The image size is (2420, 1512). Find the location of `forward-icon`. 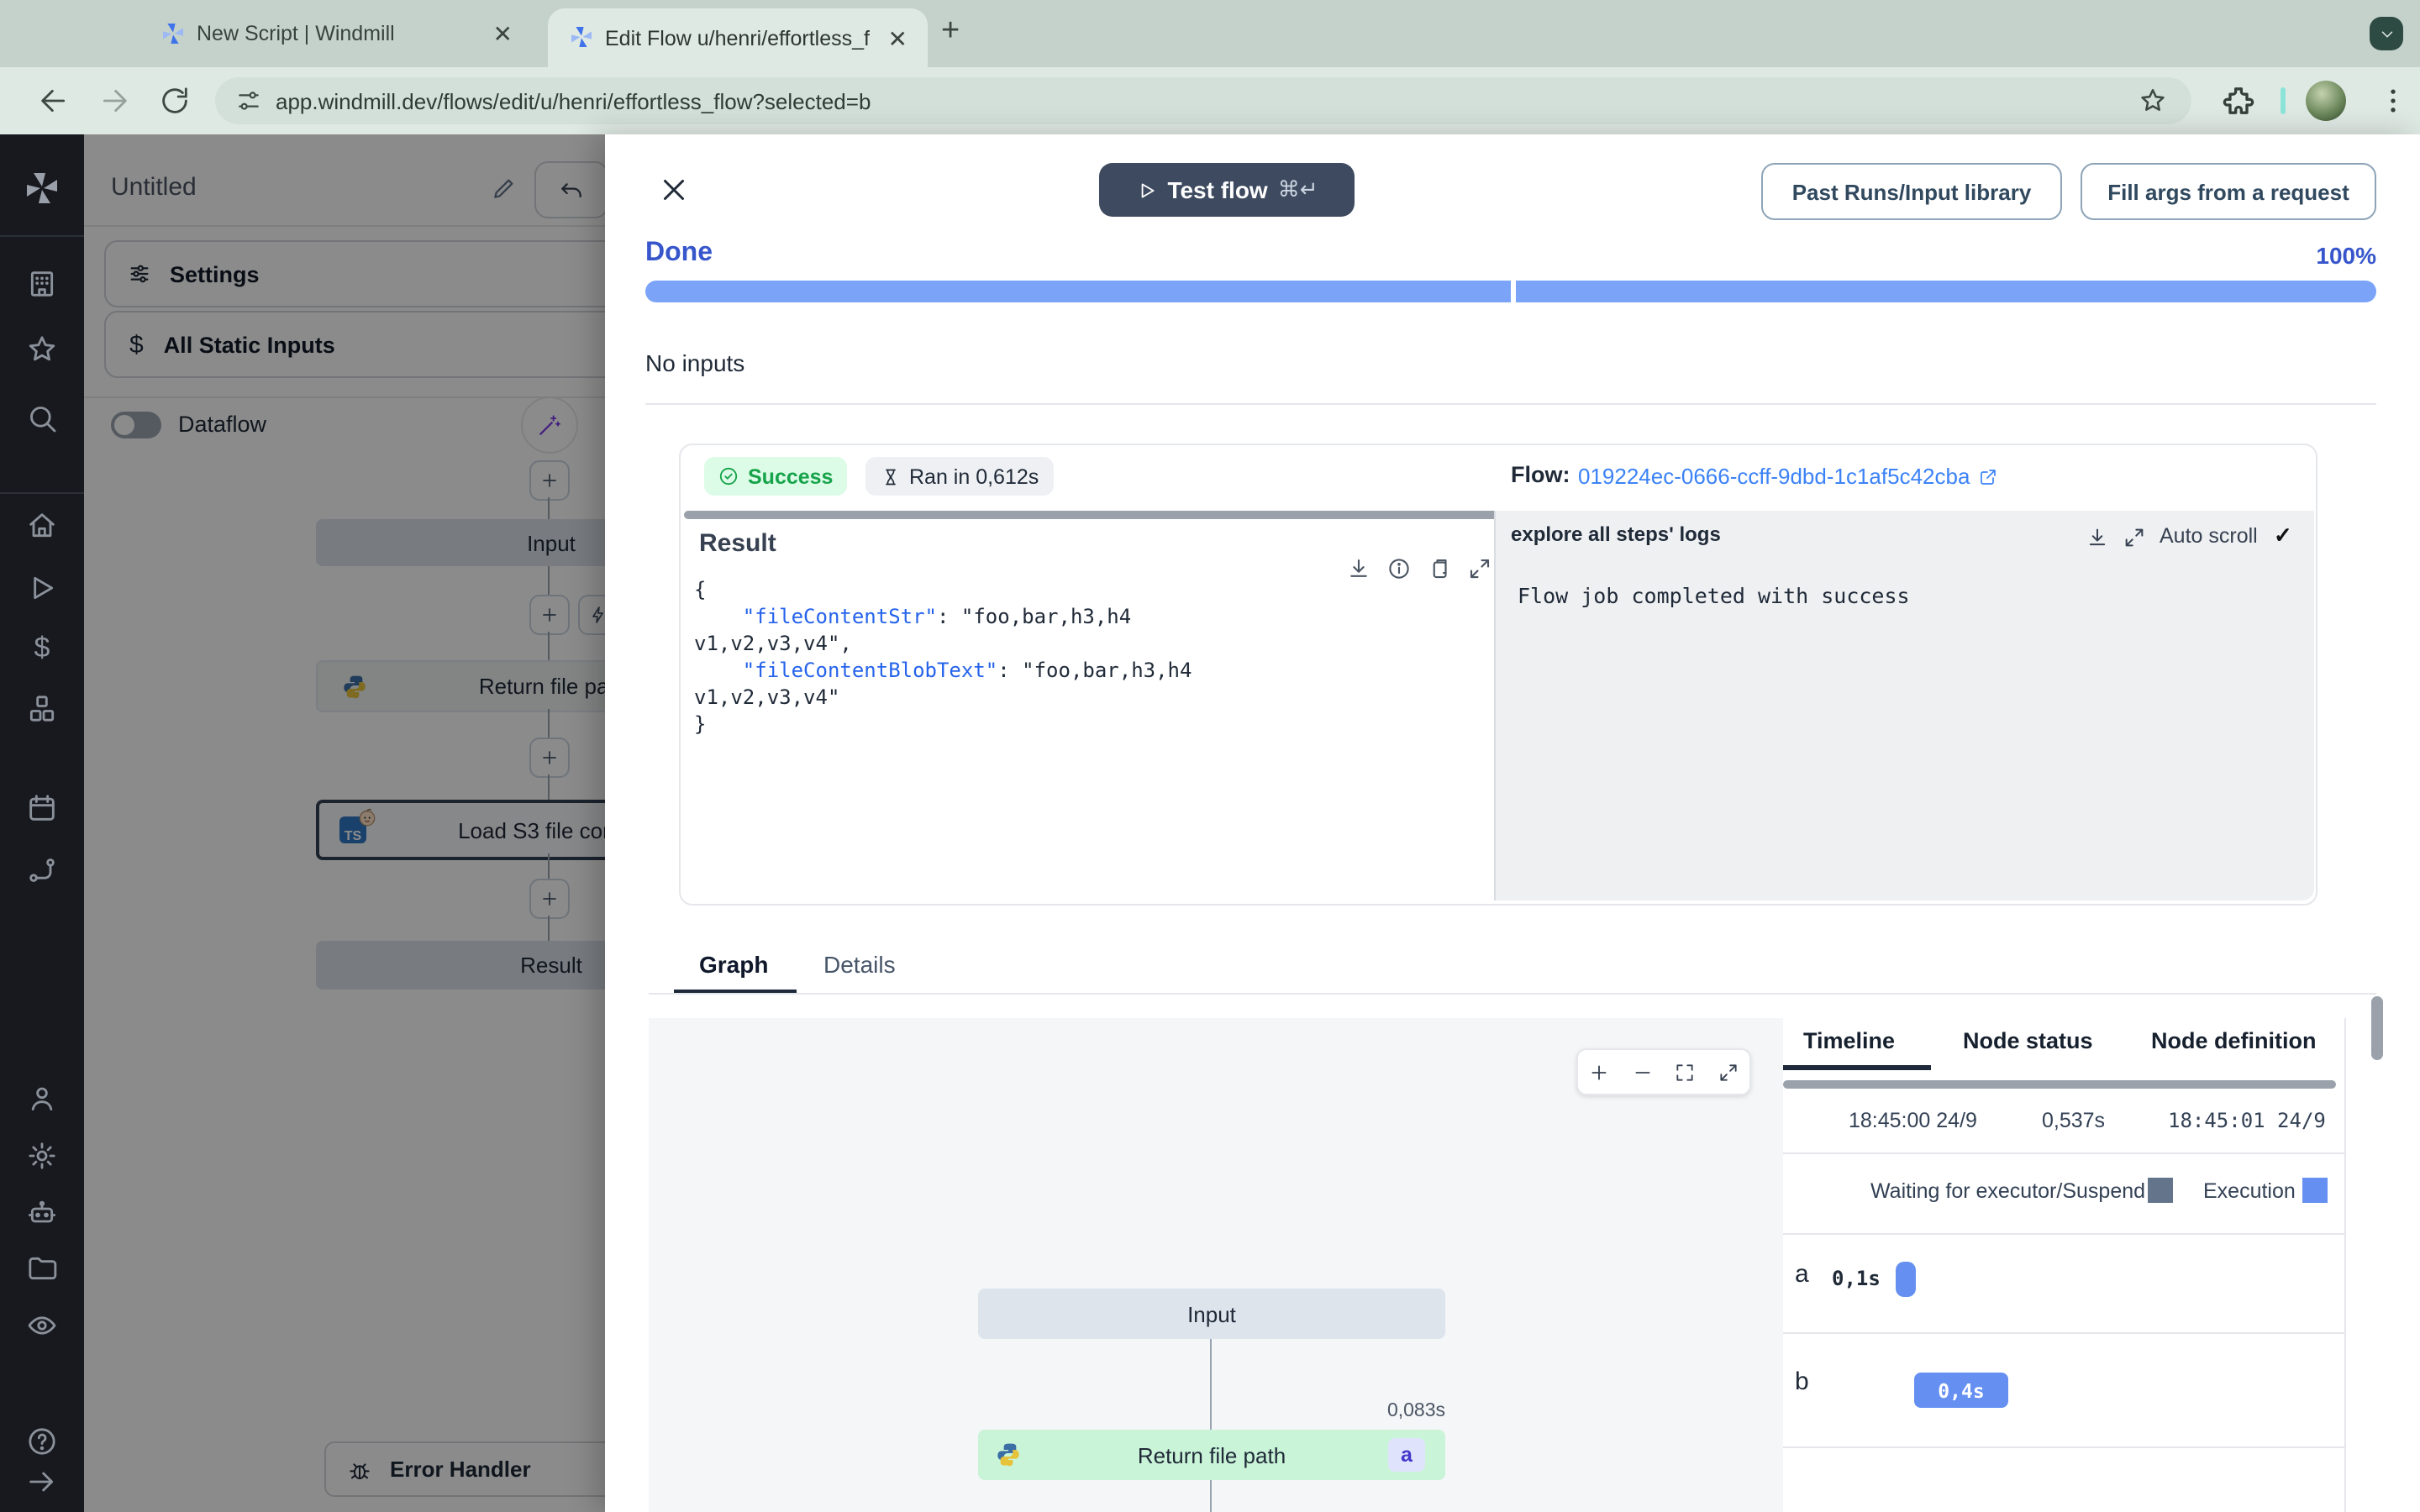

forward-icon is located at coordinates (114, 101).